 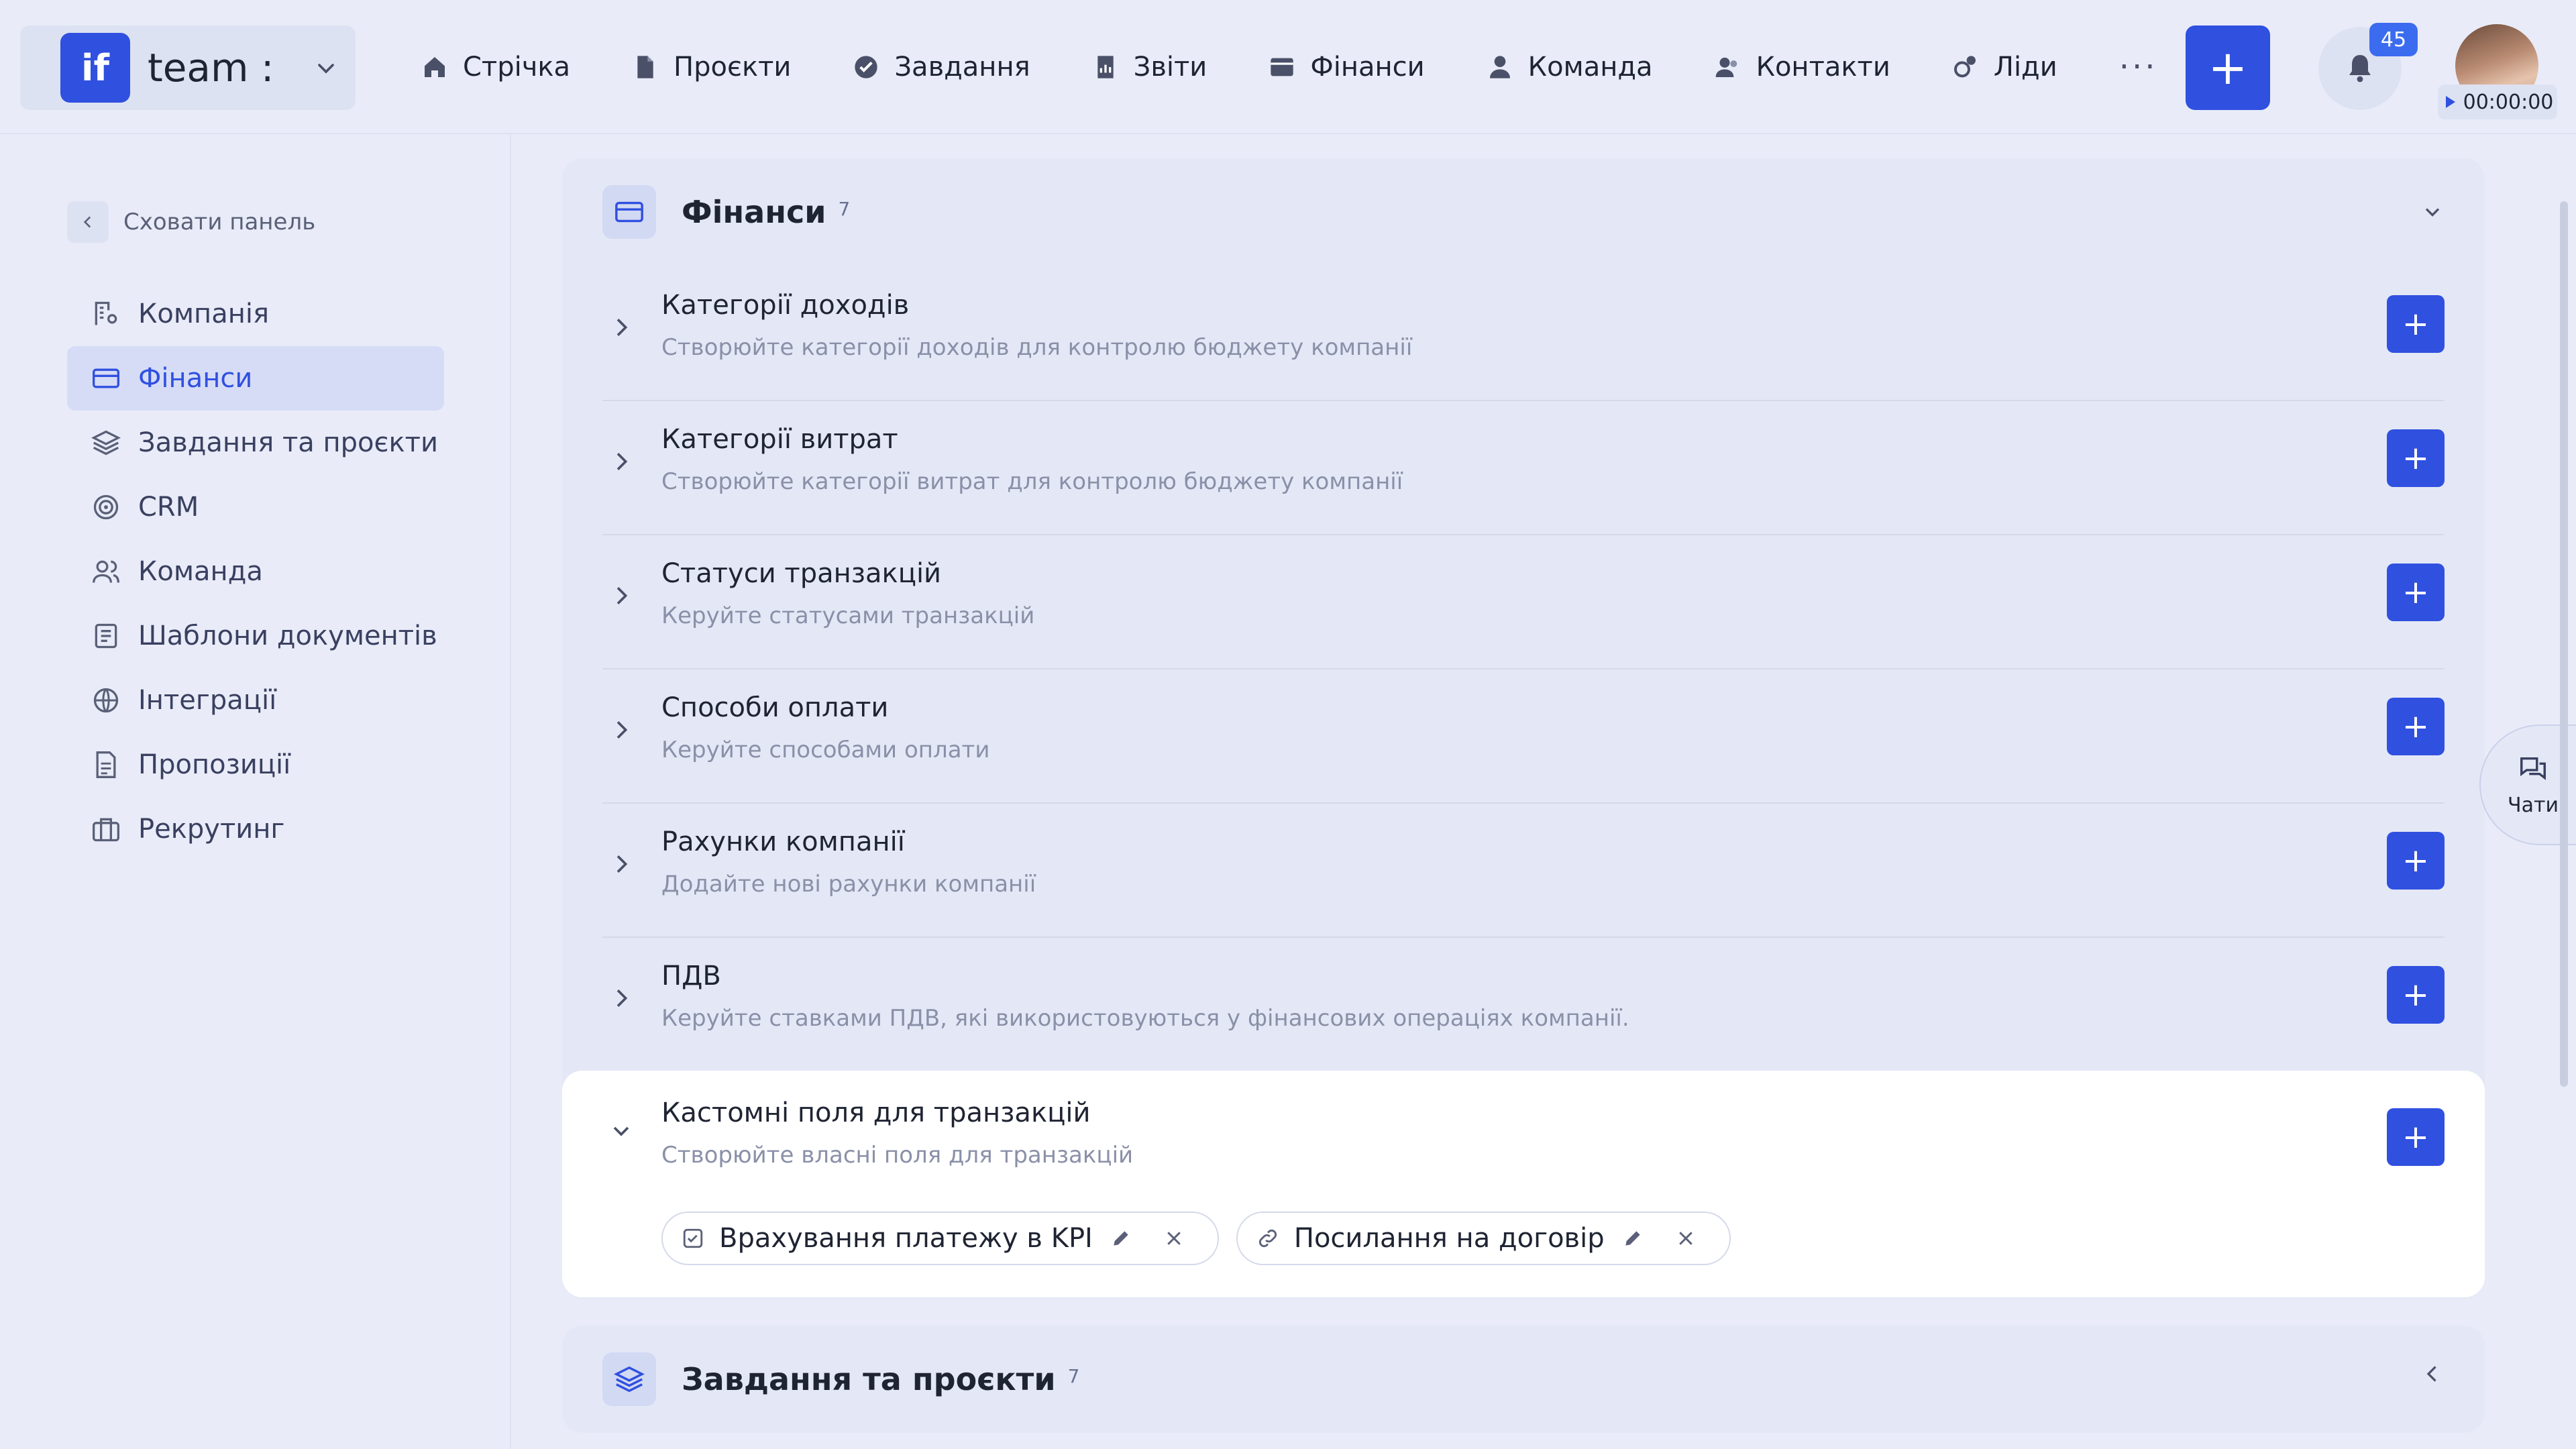 I want to click on finance-section-header: Фінанси 7, so click(x=726, y=212).